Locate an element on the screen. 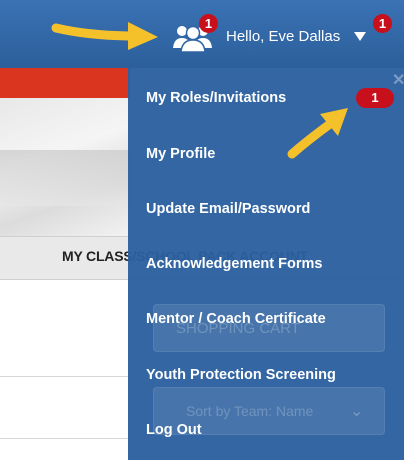 The width and height of the screenshot is (404, 460). menu-item-update-email-password: Update Email/Password is located at coordinates (228, 209).